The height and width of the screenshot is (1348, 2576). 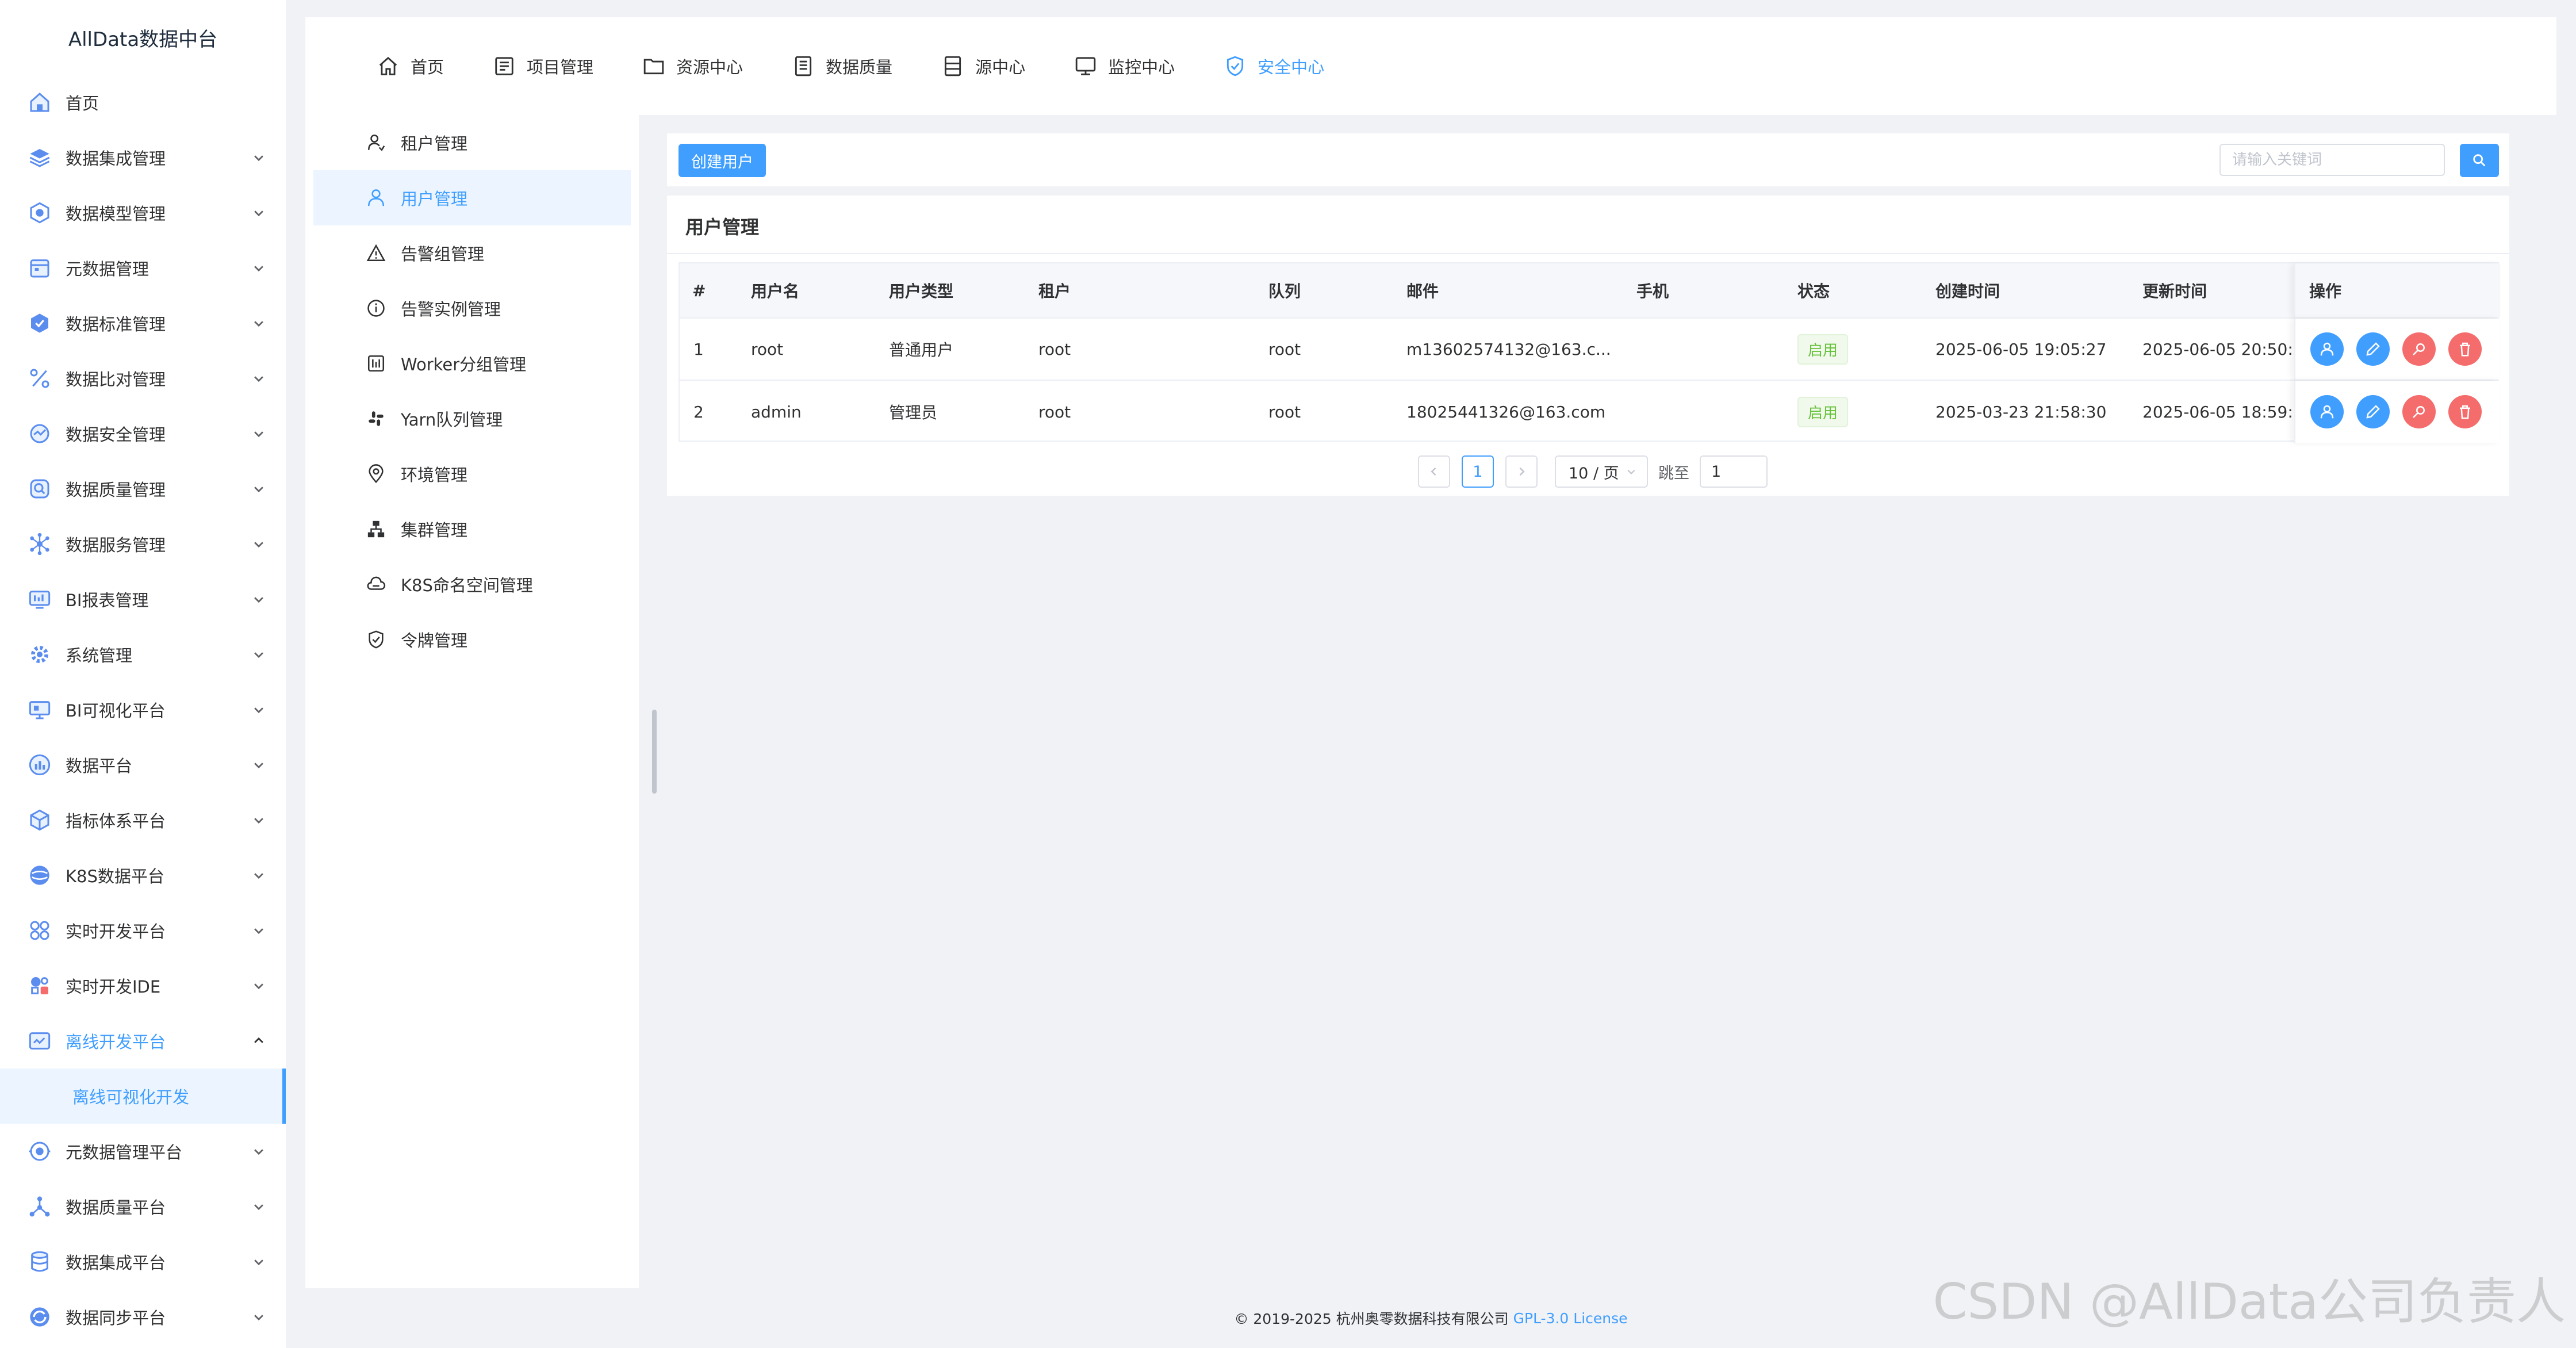 I want to click on submenu-token: 令牌管理, so click(x=472, y=639).